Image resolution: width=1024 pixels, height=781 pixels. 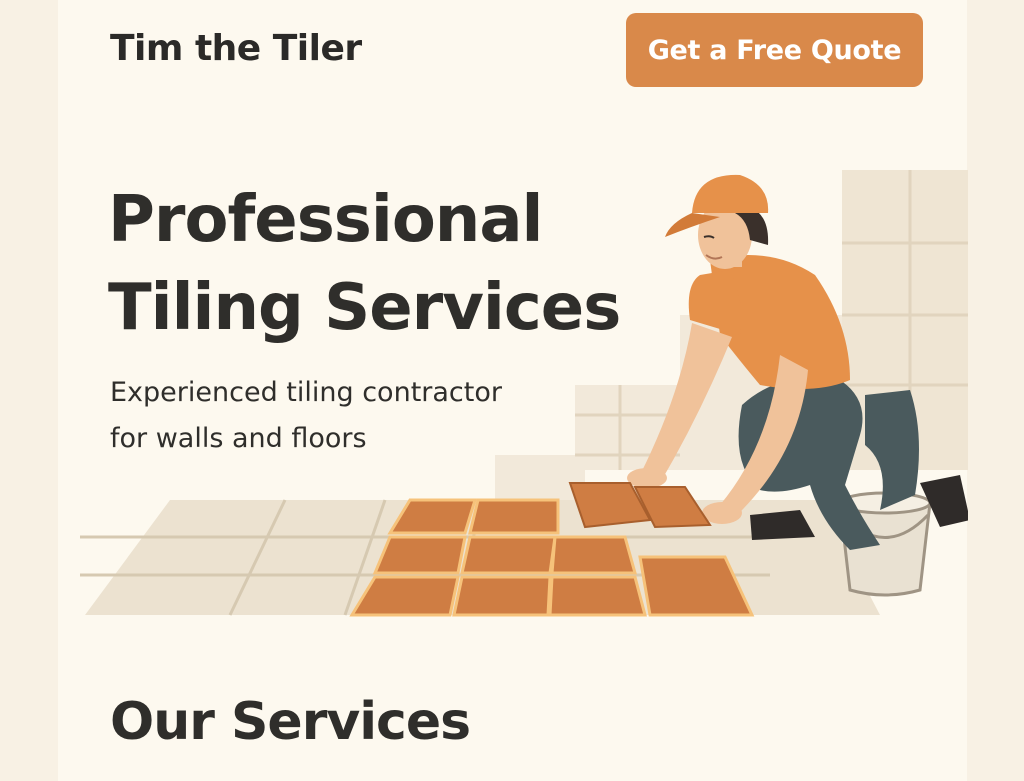 I want to click on services-section-title: Our Services, so click(x=290, y=722).